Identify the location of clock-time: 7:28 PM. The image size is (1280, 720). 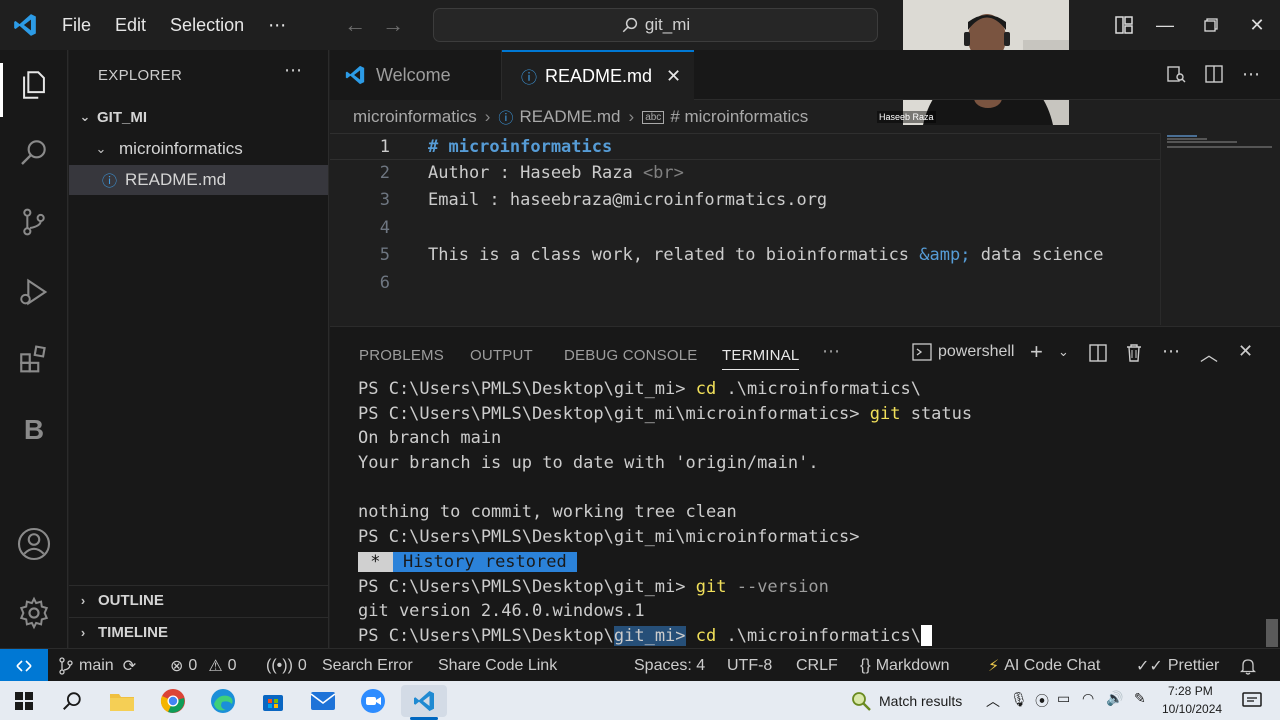
(1190, 691).